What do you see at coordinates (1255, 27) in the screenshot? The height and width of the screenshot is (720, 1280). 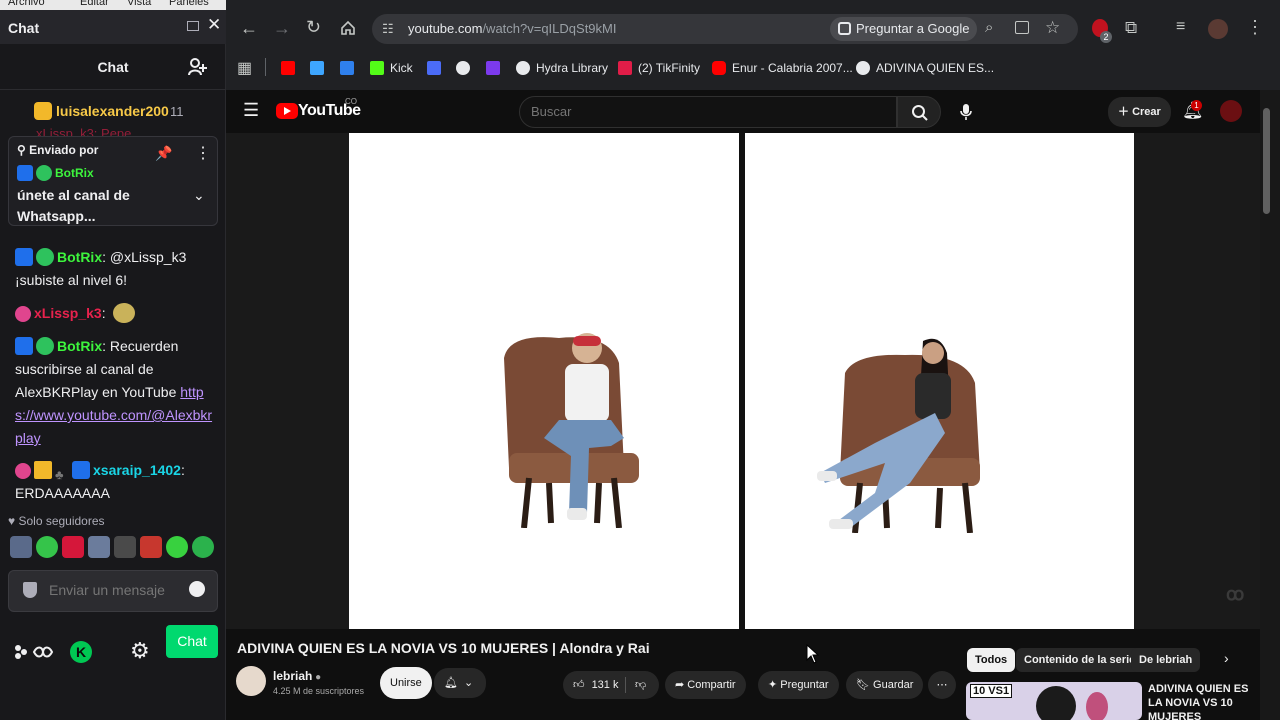 I see `kebab-menu-icon: ⋮` at bounding box center [1255, 27].